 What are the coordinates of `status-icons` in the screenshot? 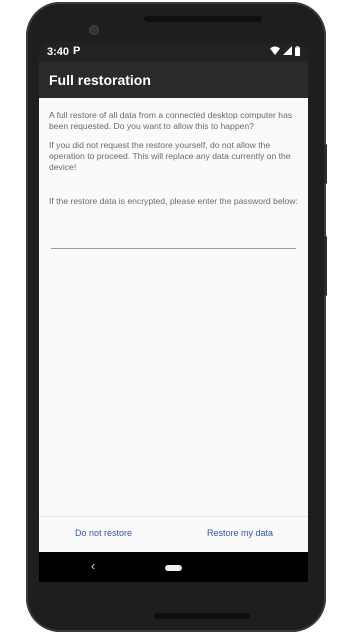 It's located at (285, 52).